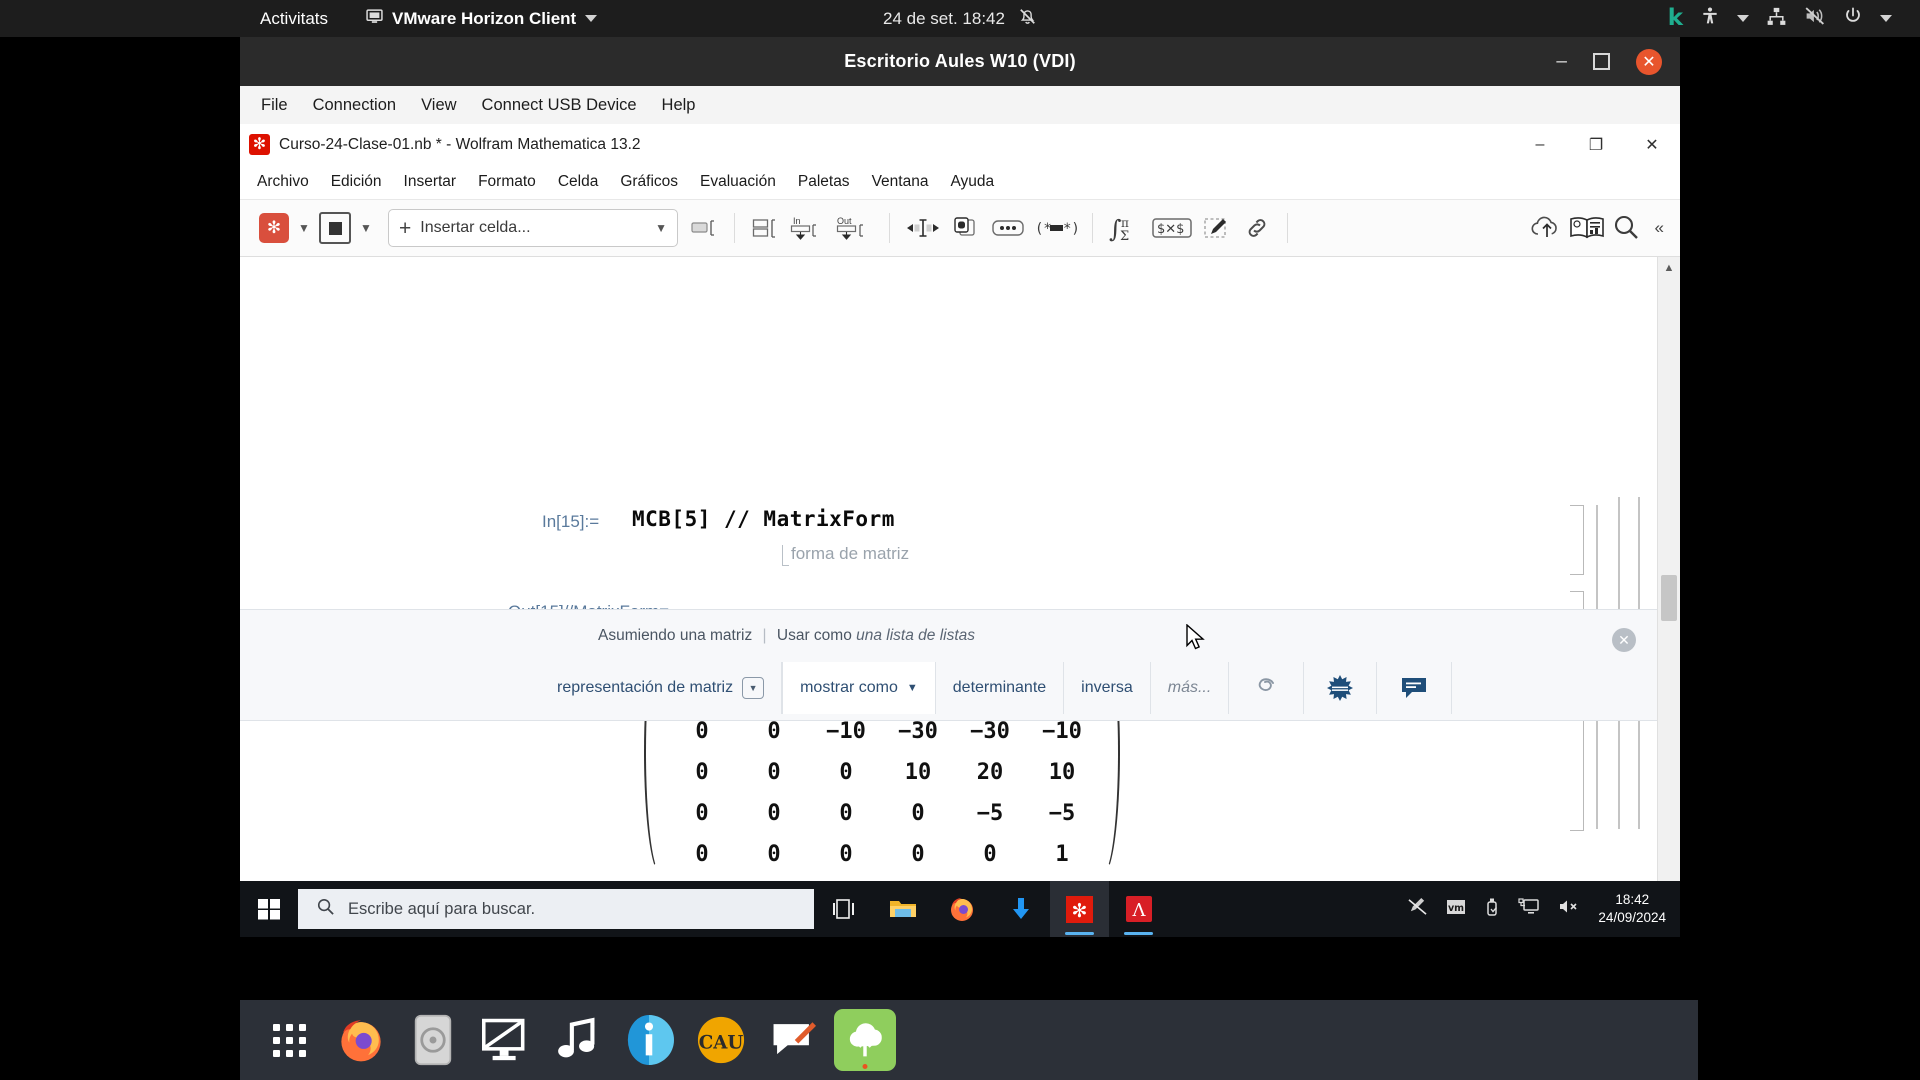 Image resolution: width=1920 pixels, height=1080 pixels. Describe the element at coordinates (1561, 61) in the screenshot. I see `vmware-minimize-button: –` at that location.